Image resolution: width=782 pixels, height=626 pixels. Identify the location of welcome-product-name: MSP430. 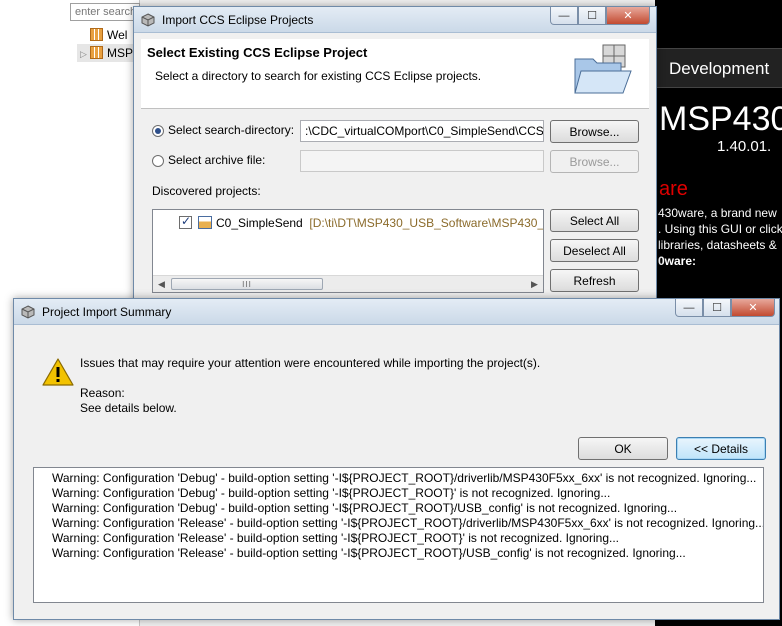
(720, 119).